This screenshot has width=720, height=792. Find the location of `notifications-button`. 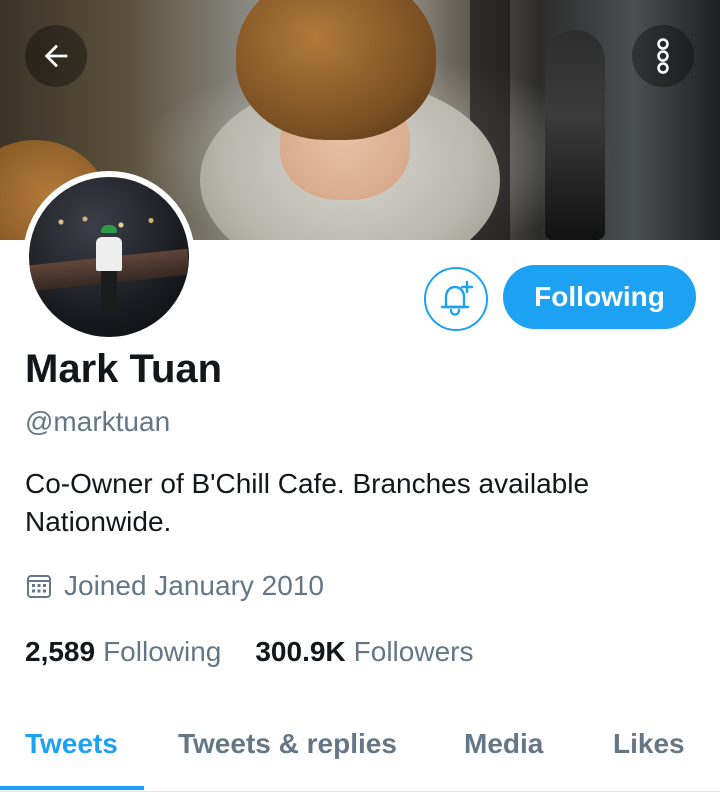

notifications-button is located at coordinates (456, 299).